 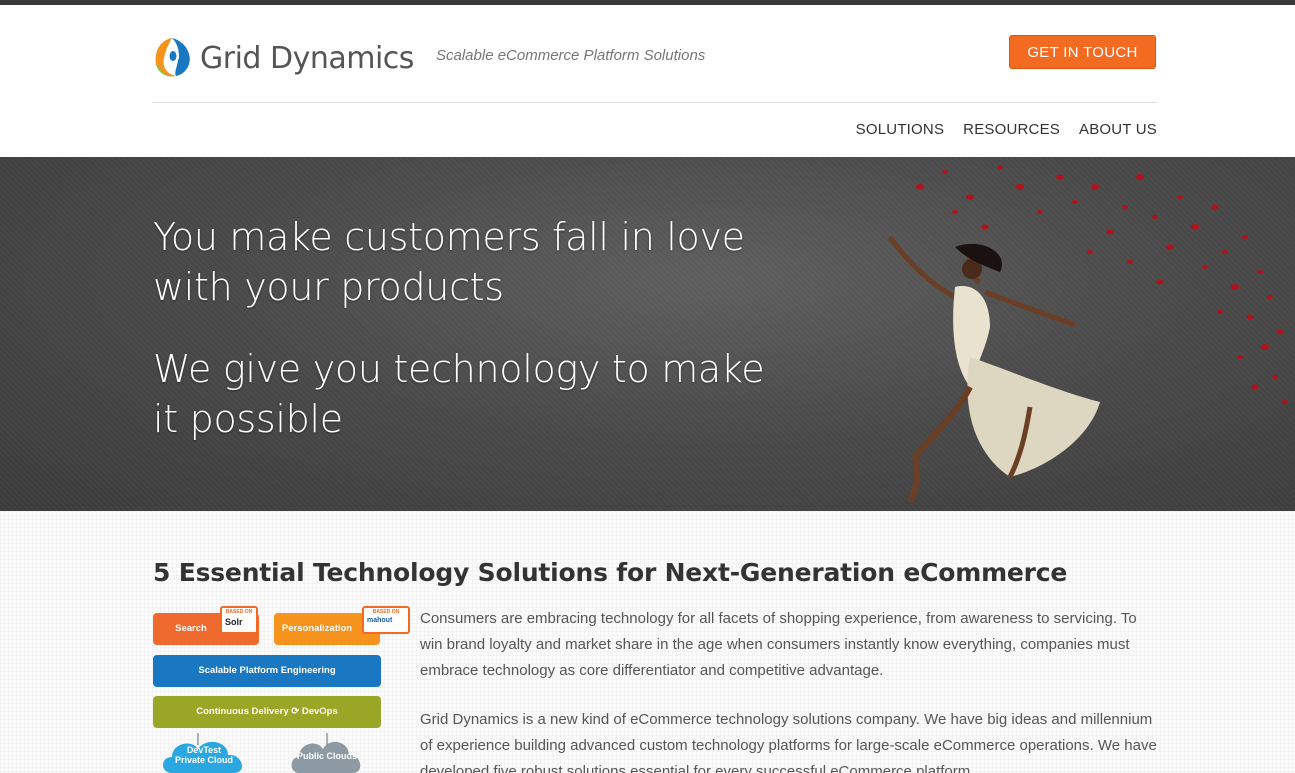 I want to click on main-nav: SOLUTIONS RESOURCES ABOUT US, so click(x=1006, y=129).